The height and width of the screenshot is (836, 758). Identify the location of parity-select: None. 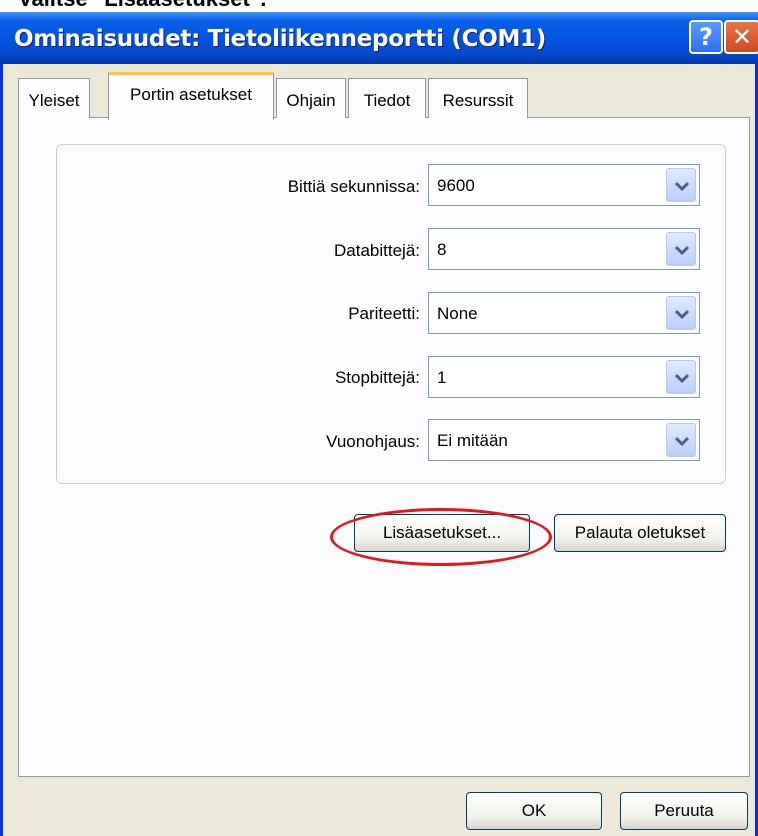
(564, 313).